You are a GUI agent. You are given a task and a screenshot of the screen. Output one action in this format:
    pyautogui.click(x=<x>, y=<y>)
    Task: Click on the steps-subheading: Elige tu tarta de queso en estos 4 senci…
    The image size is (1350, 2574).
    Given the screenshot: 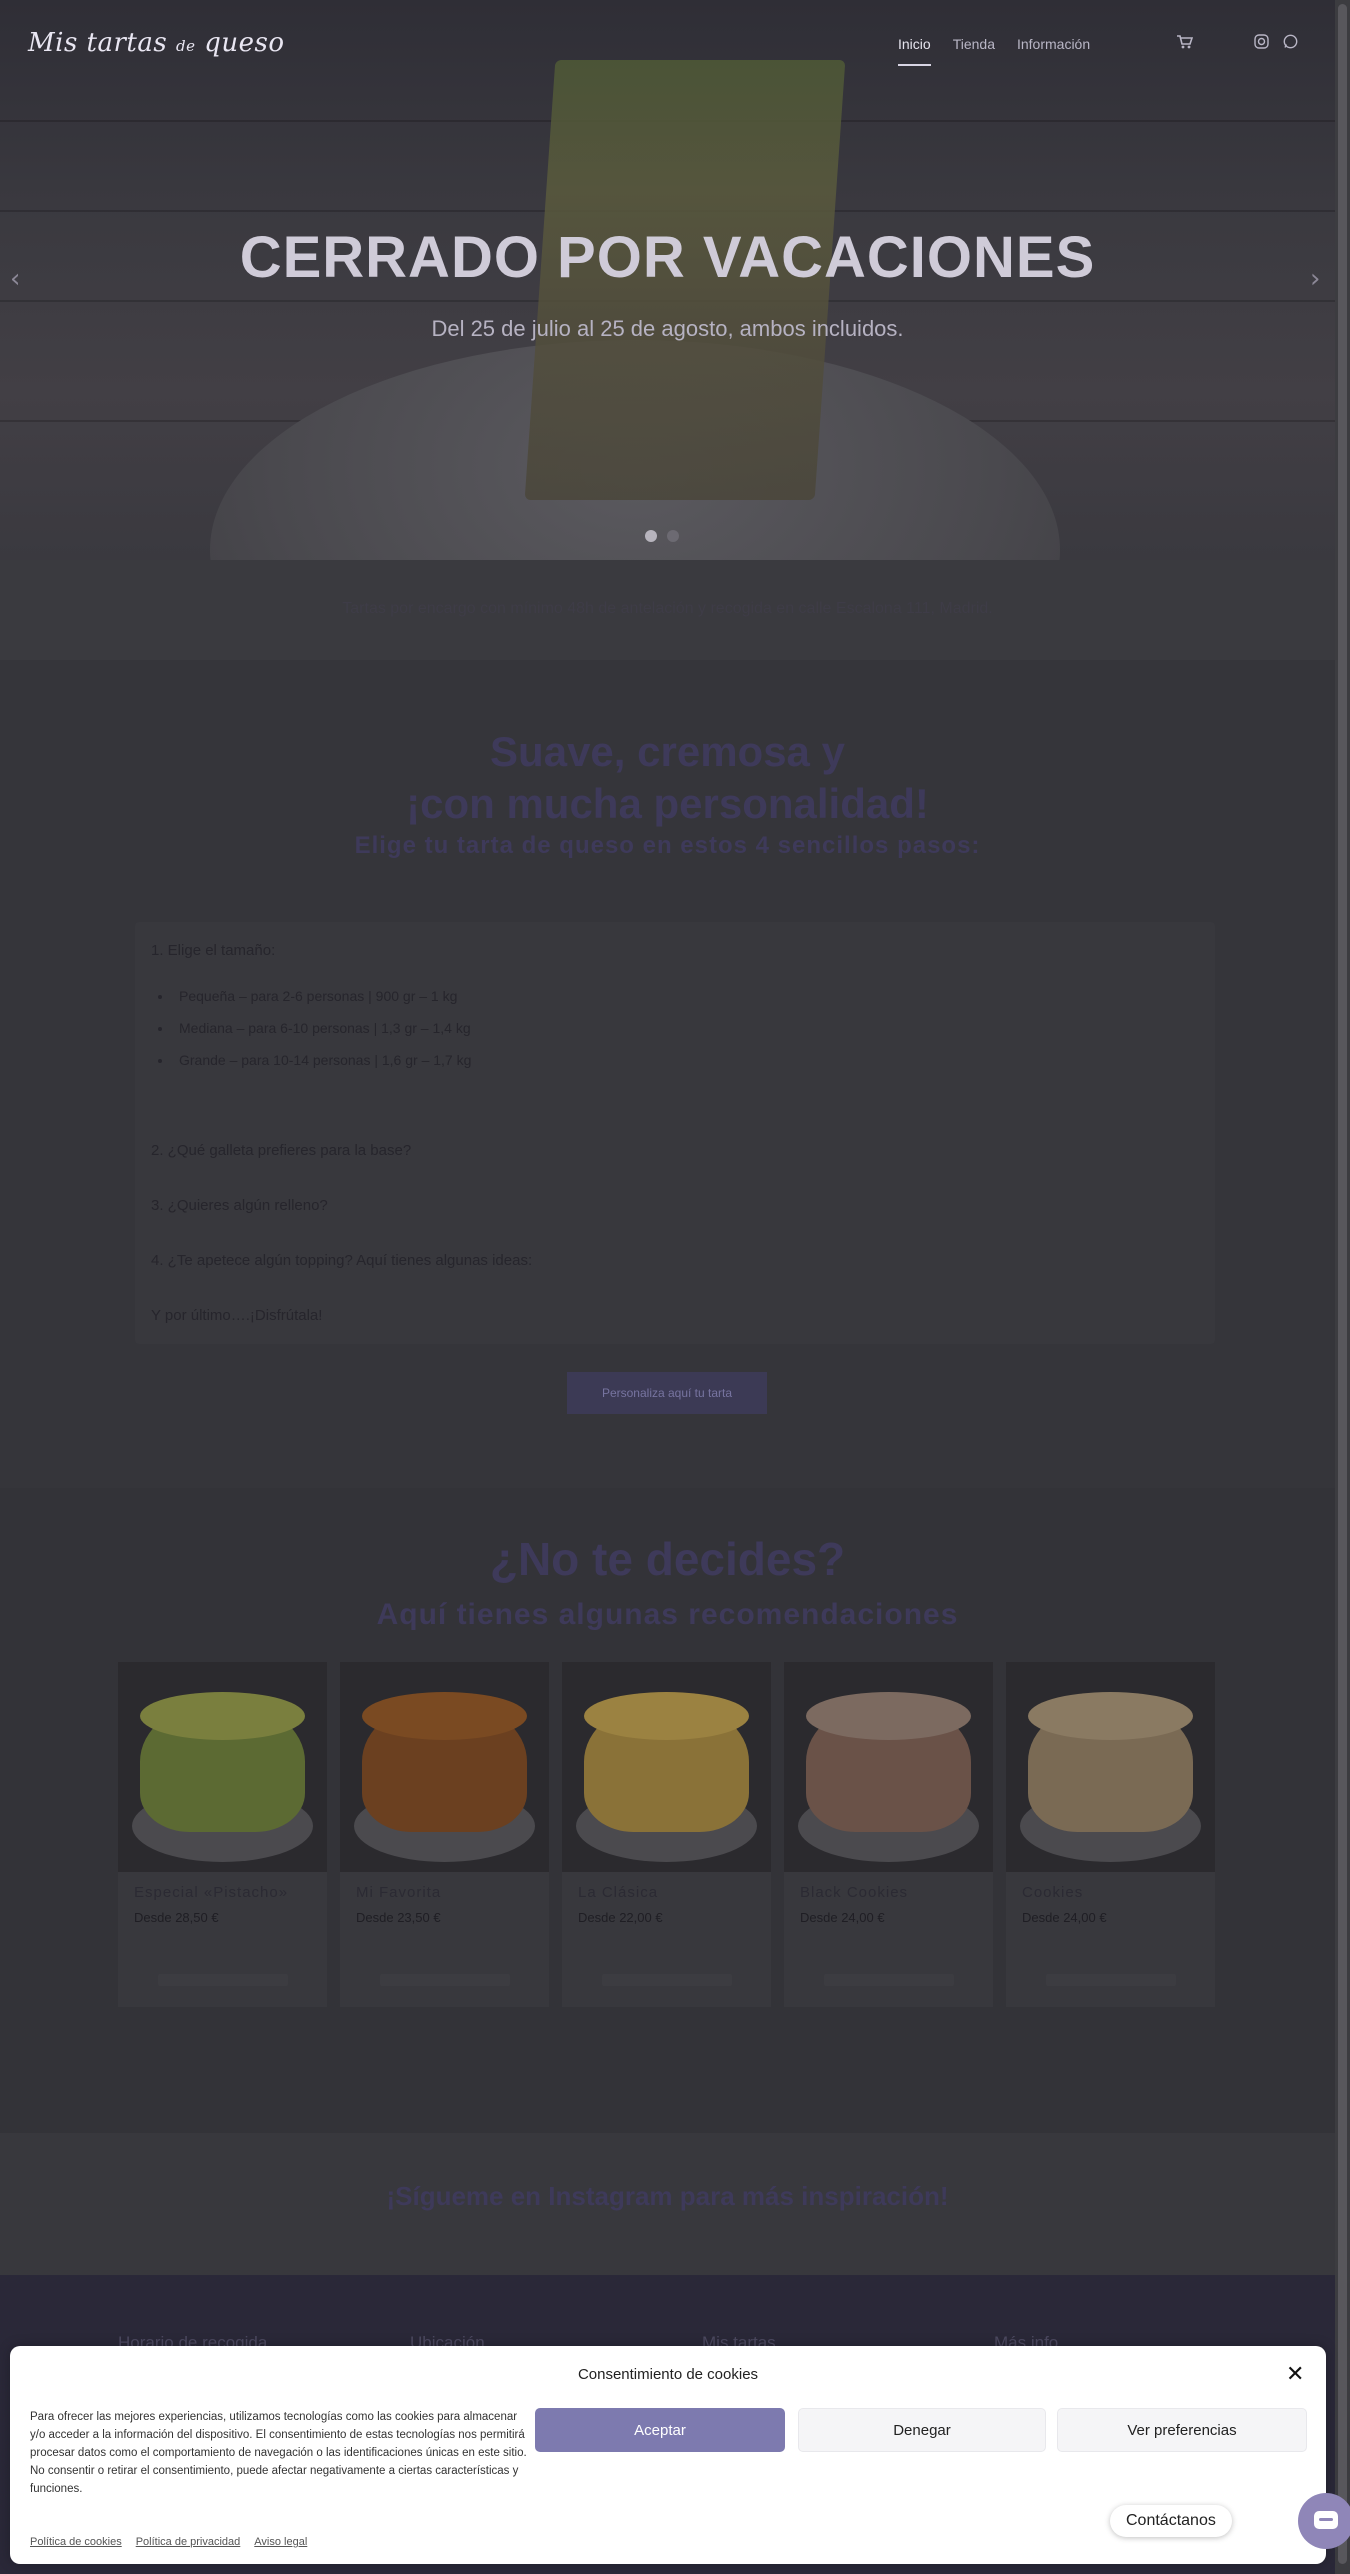 What is the action you would take?
    pyautogui.click(x=667, y=845)
    